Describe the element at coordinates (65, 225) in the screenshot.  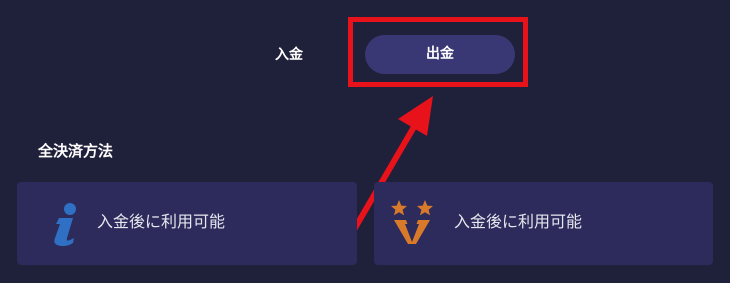
I see `info-i-icon` at that location.